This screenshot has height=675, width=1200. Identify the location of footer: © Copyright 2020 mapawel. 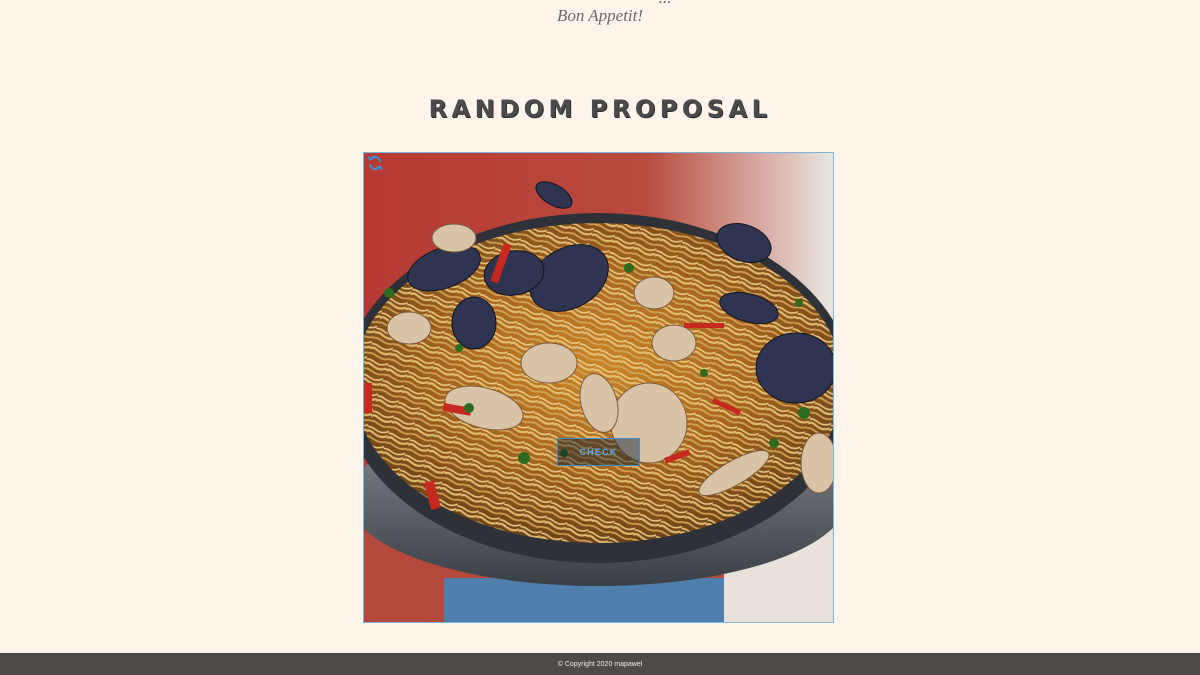
(600, 664).